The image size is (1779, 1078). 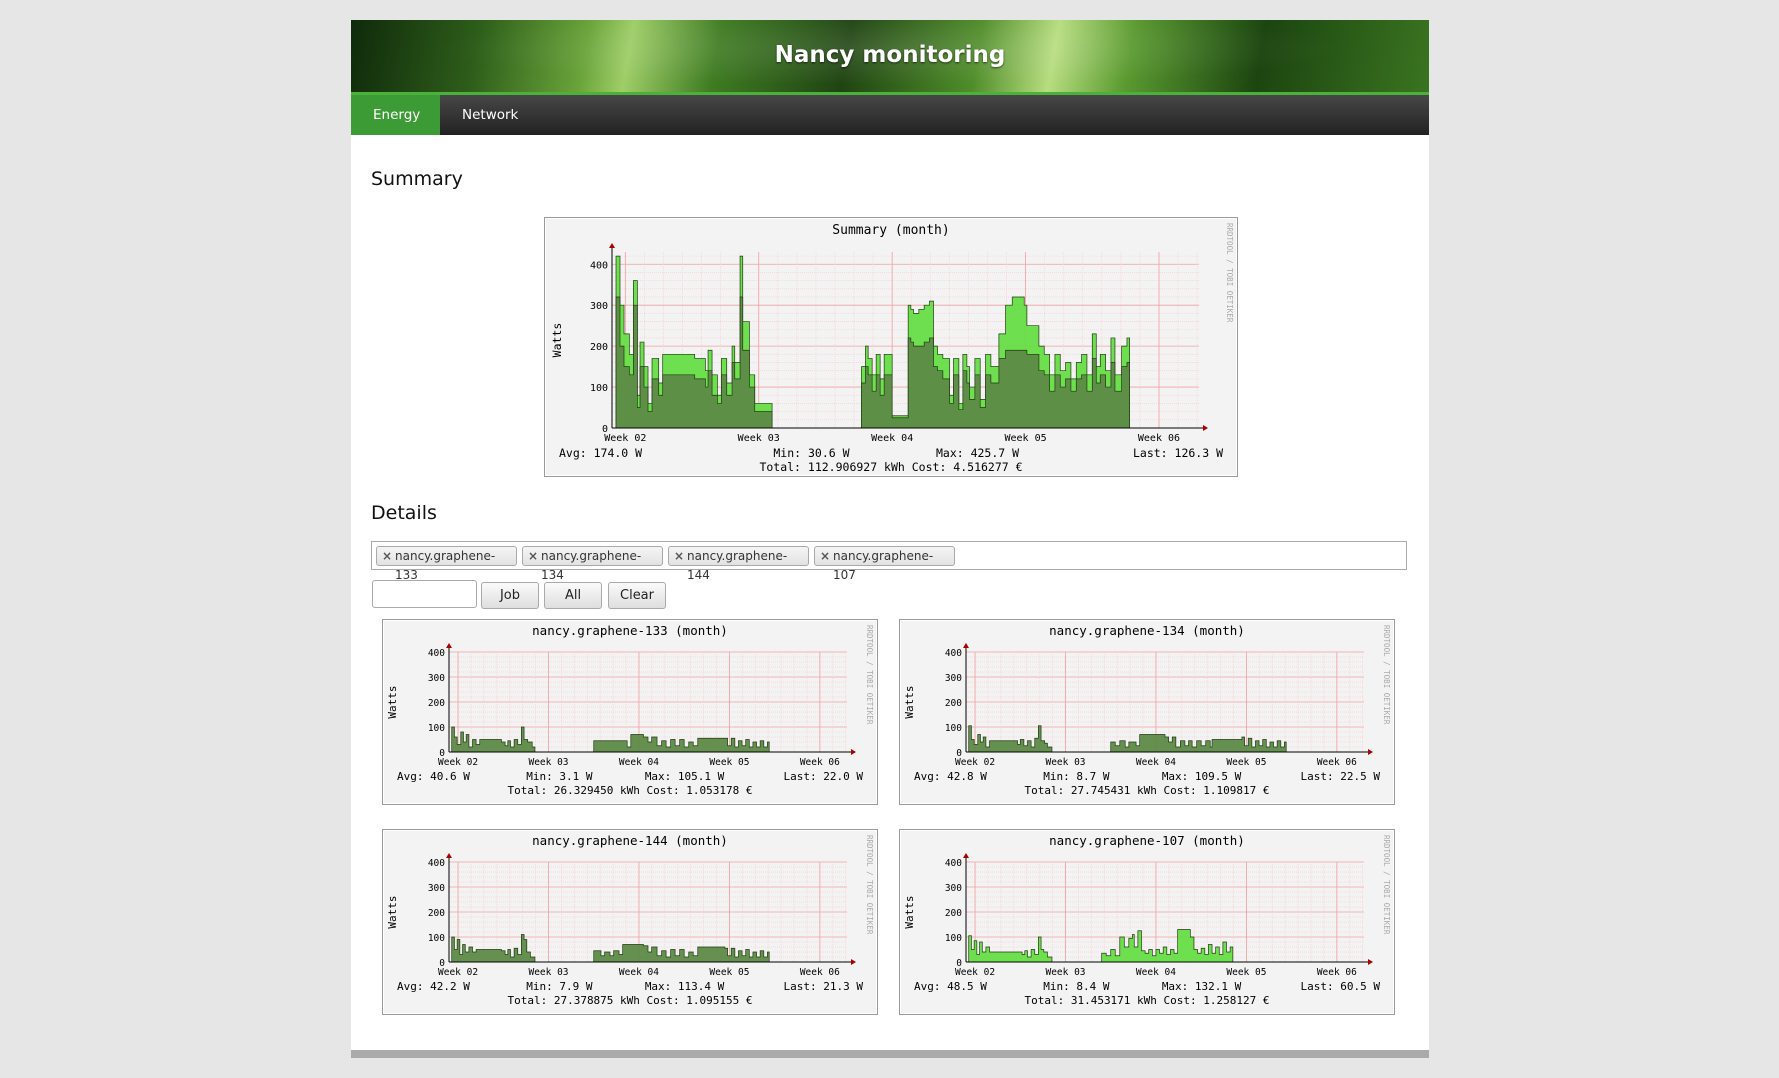 I want to click on stat-total-cost: Total: 27.745431 kWh Cost: 1.109817 €, so click(x=1146, y=790).